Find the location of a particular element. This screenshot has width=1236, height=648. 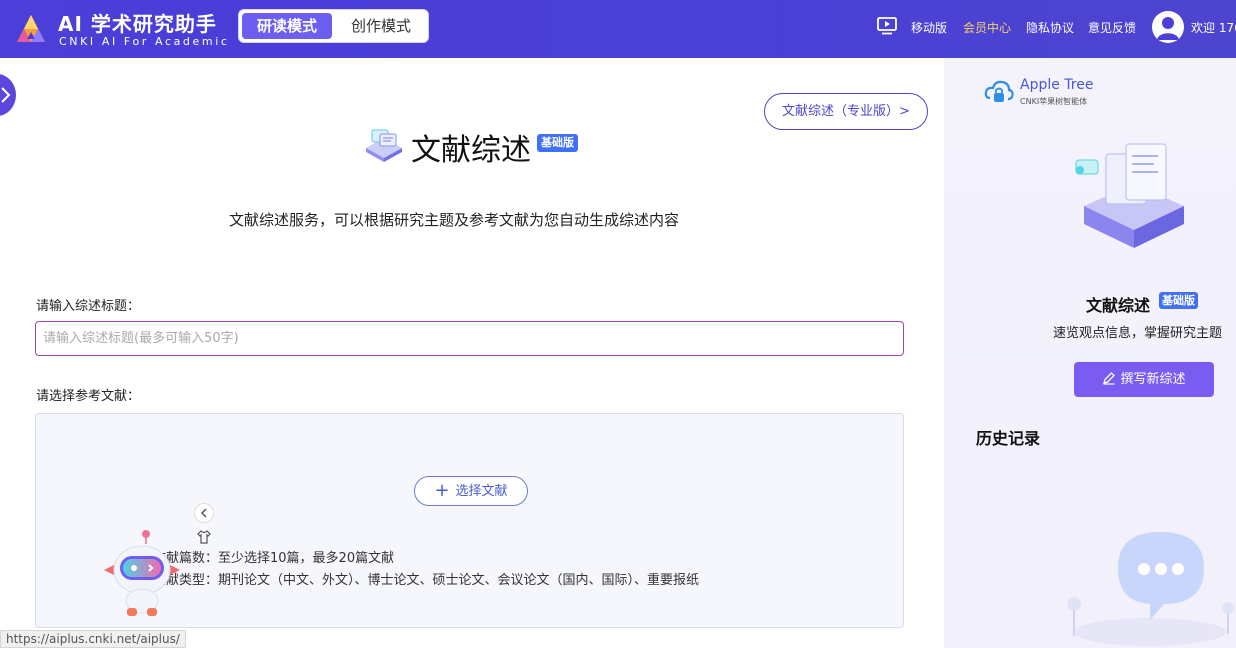

history-title: 历史记录 is located at coordinates (1008, 438).